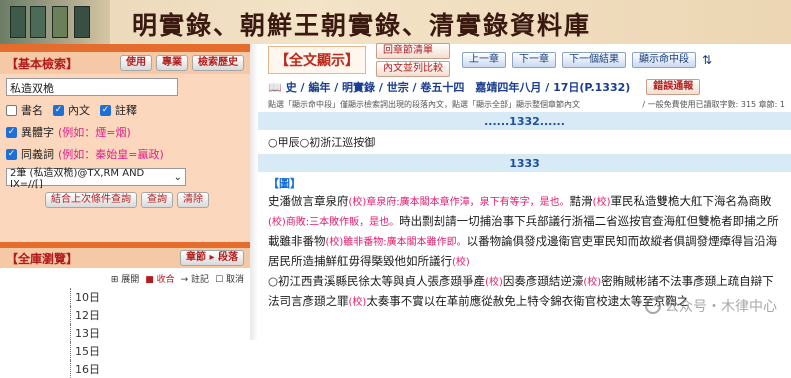  What do you see at coordinates (594, 60) in the screenshot?
I see `next-result-button: 下一個結果` at bounding box center [594, 60].